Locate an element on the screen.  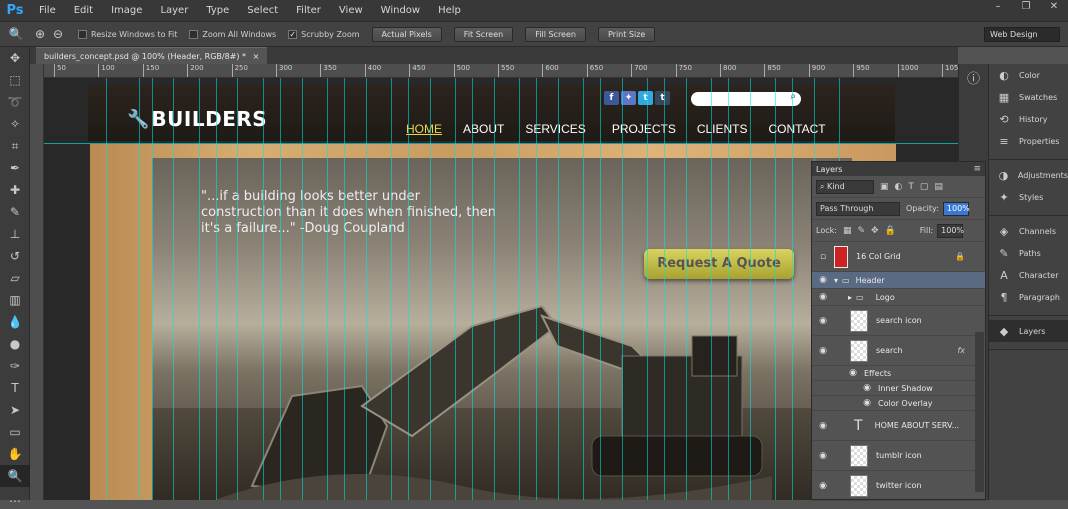
tumblr-icon: t is located at coordinates (662, 98).